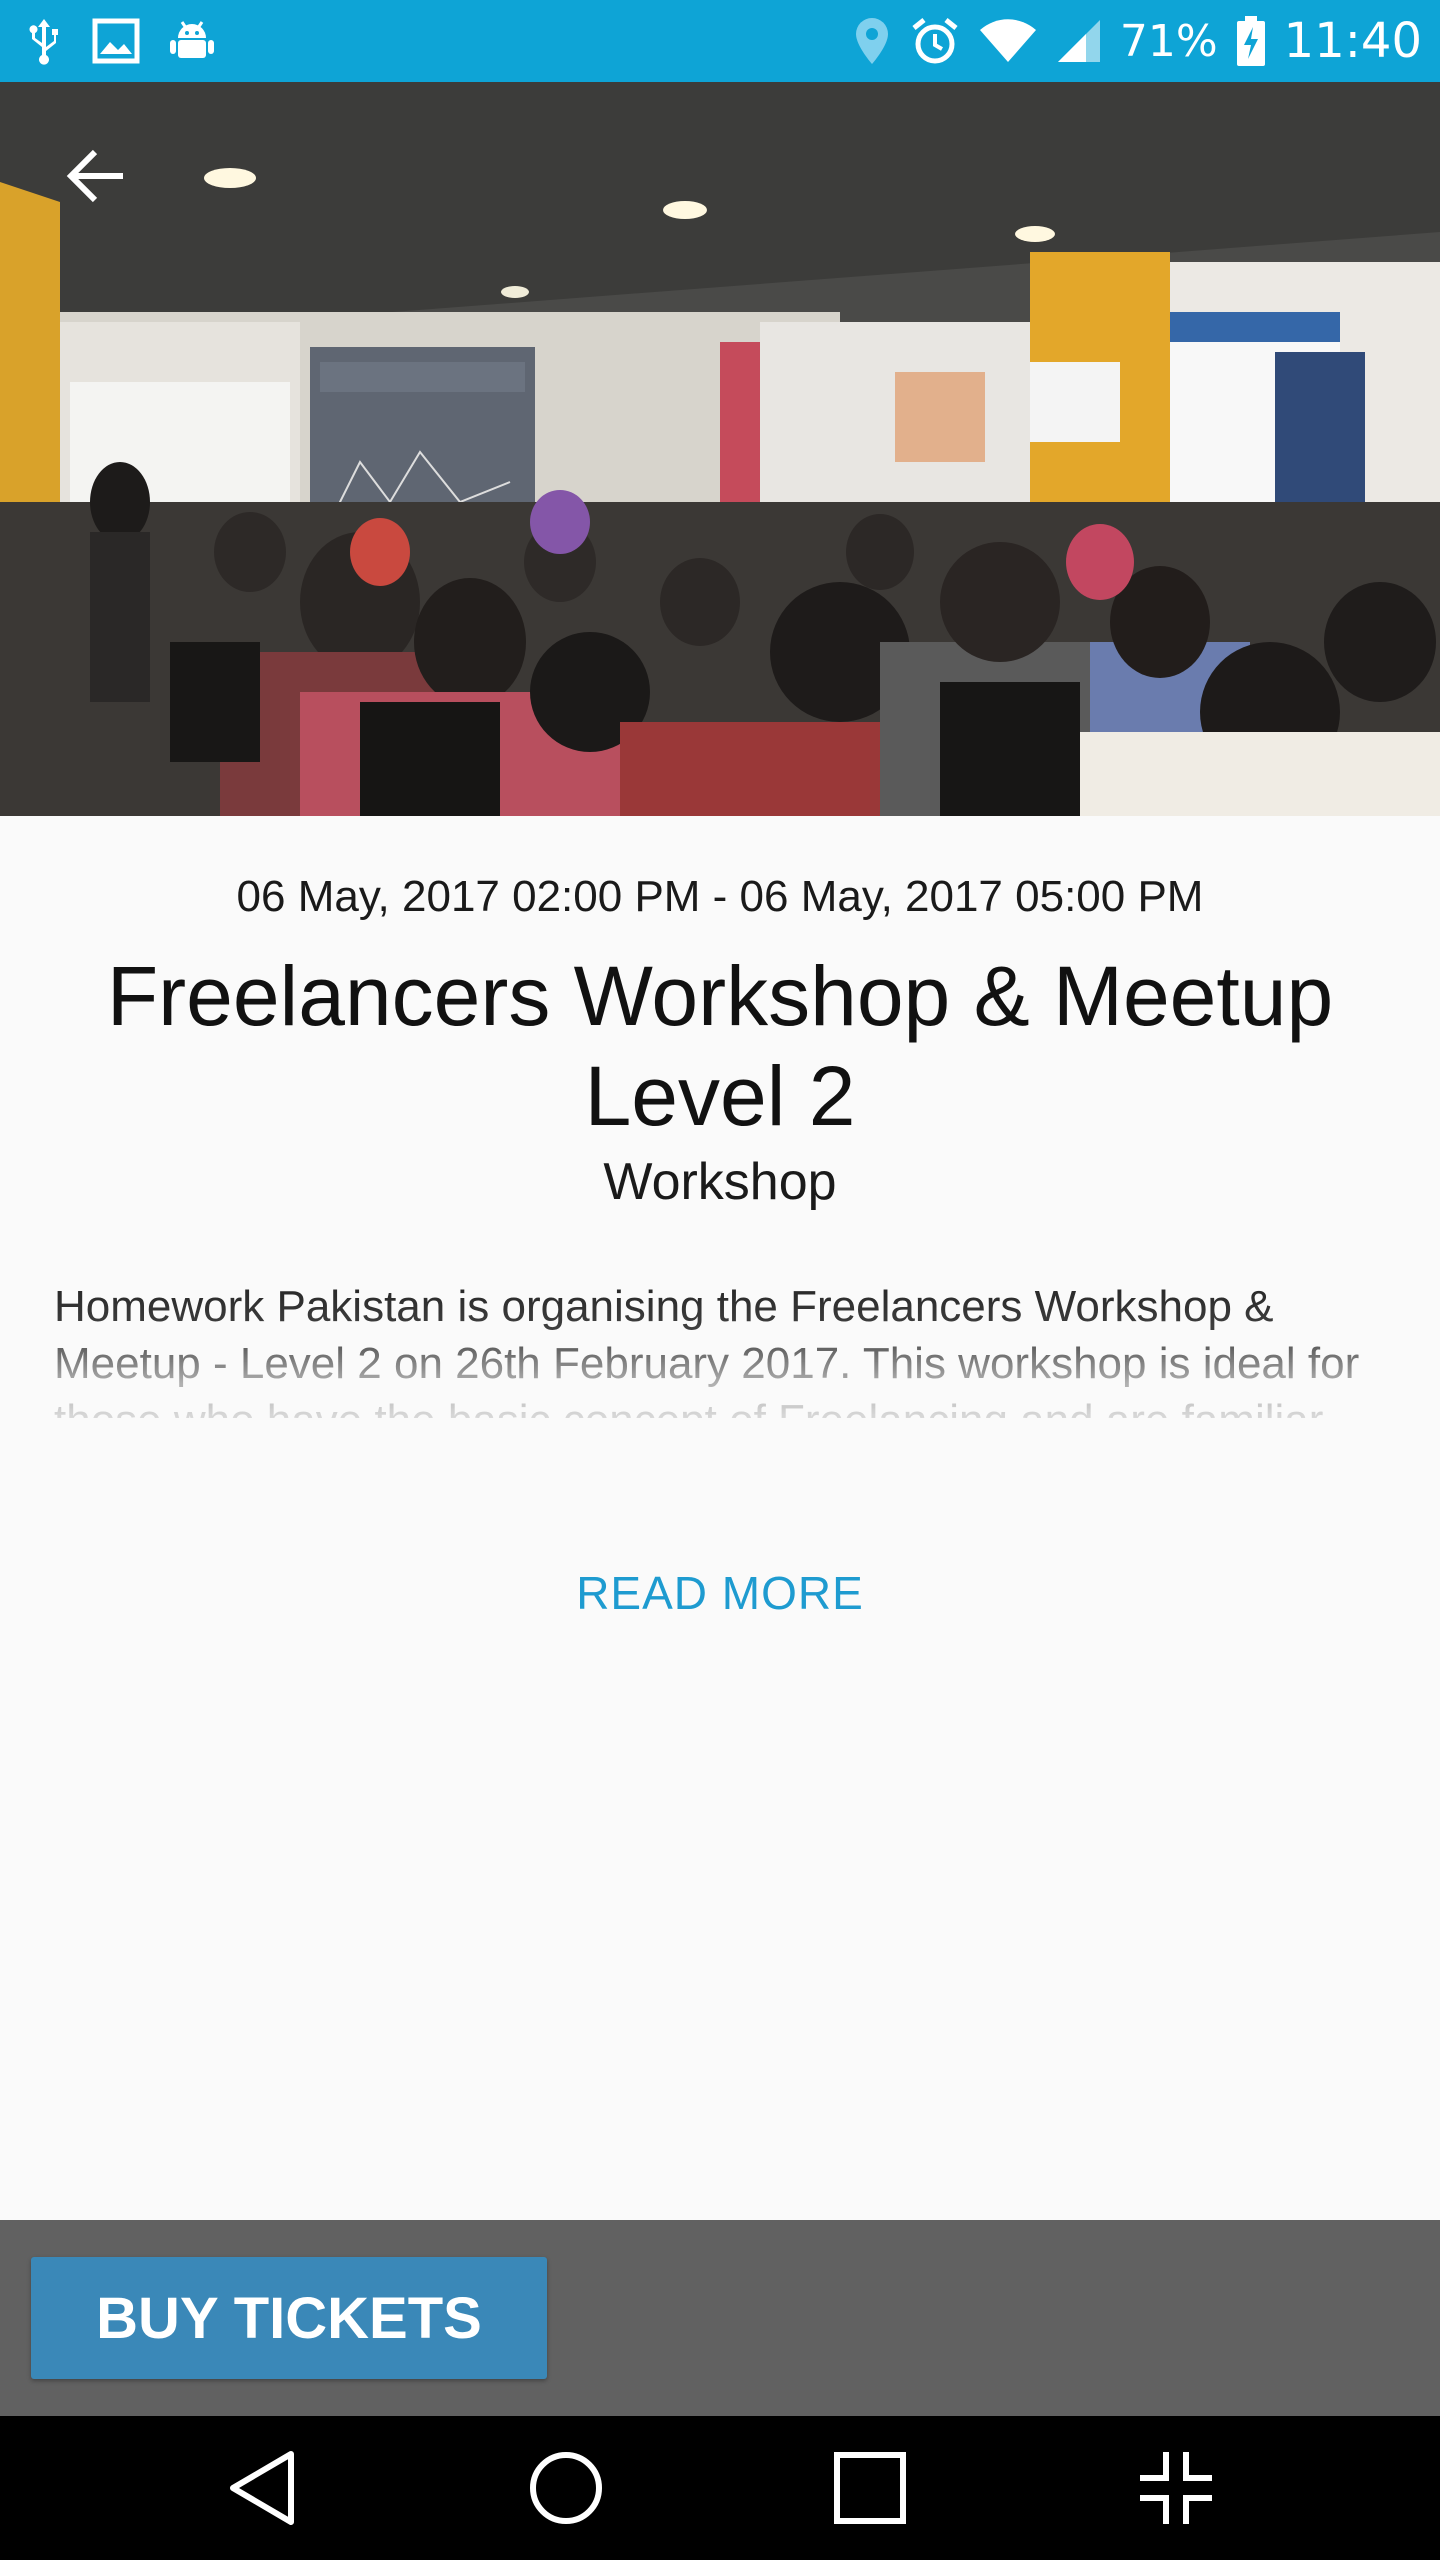 This screenshot has width=1440, height=2560. I want to click on wifi-icon, so click(1008, 41).